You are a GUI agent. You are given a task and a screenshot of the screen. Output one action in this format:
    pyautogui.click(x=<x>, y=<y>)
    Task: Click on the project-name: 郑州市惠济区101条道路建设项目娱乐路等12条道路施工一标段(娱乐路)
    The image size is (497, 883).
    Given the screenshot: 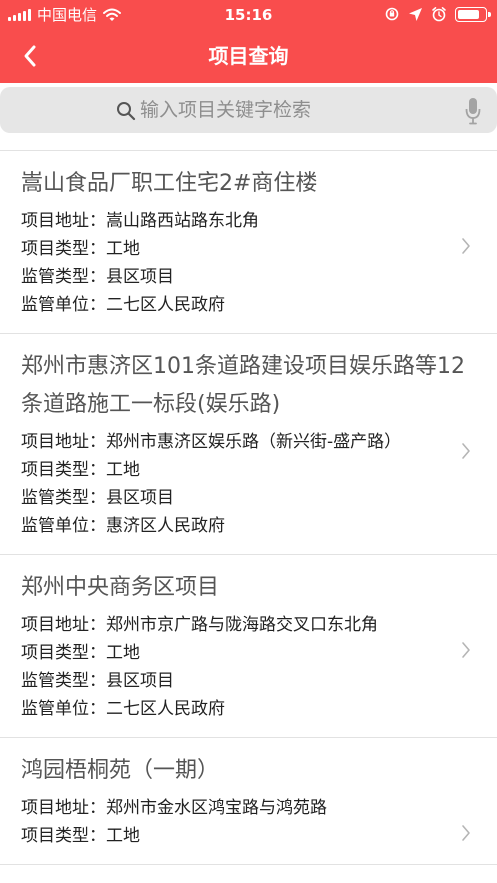 What is the action you would take?
    pyautogui.click(x=243, y=385)
    